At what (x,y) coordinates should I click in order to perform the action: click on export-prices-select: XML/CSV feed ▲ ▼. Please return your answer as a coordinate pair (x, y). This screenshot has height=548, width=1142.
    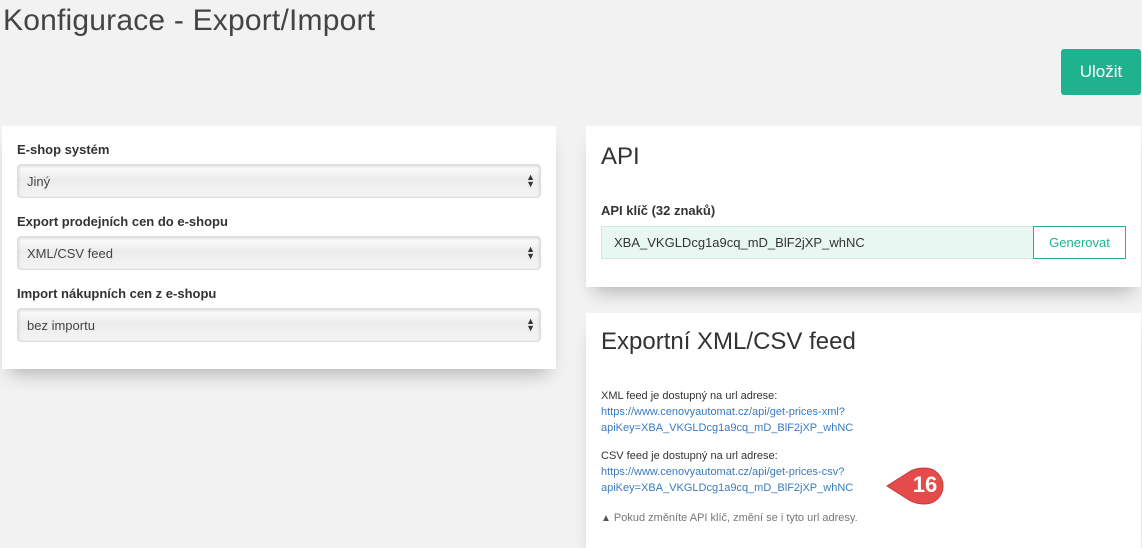
    Looking at the image, I should click on (279, 253).